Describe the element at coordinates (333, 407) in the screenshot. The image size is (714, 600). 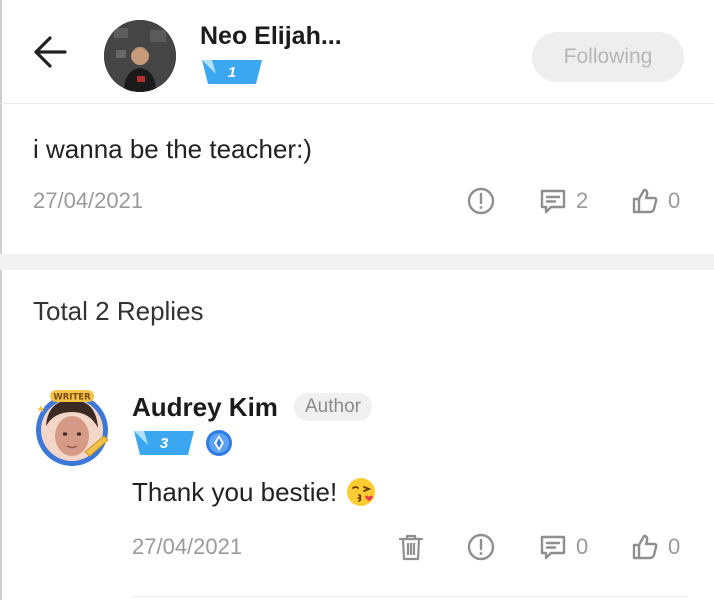
I see `author-tag: Author` at that location.